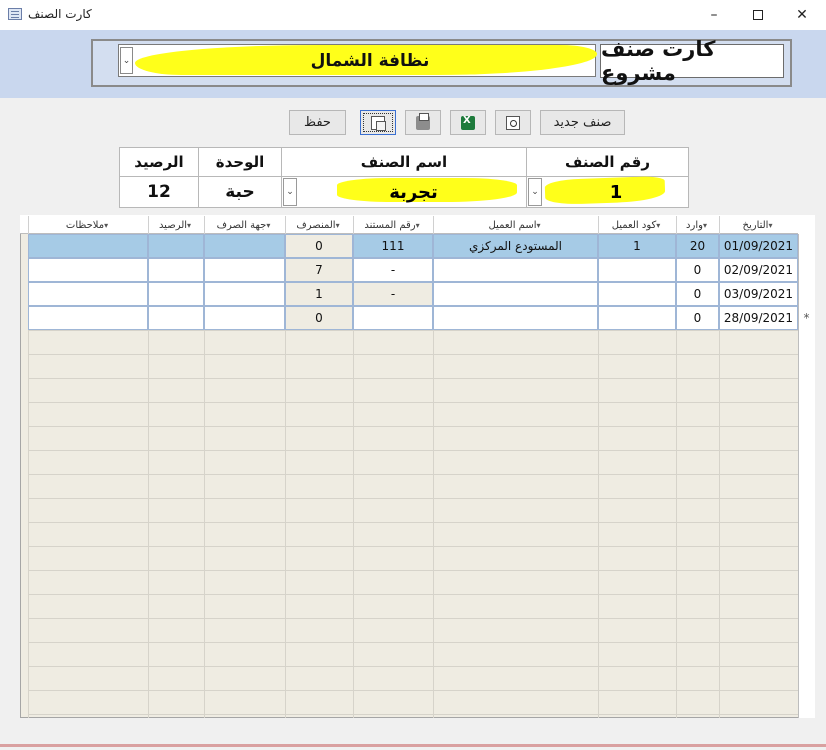  What do you see at coordinates (317, 122) in the screenshot?
I see `save-button: حفظ` at bounding box center [317, 122].